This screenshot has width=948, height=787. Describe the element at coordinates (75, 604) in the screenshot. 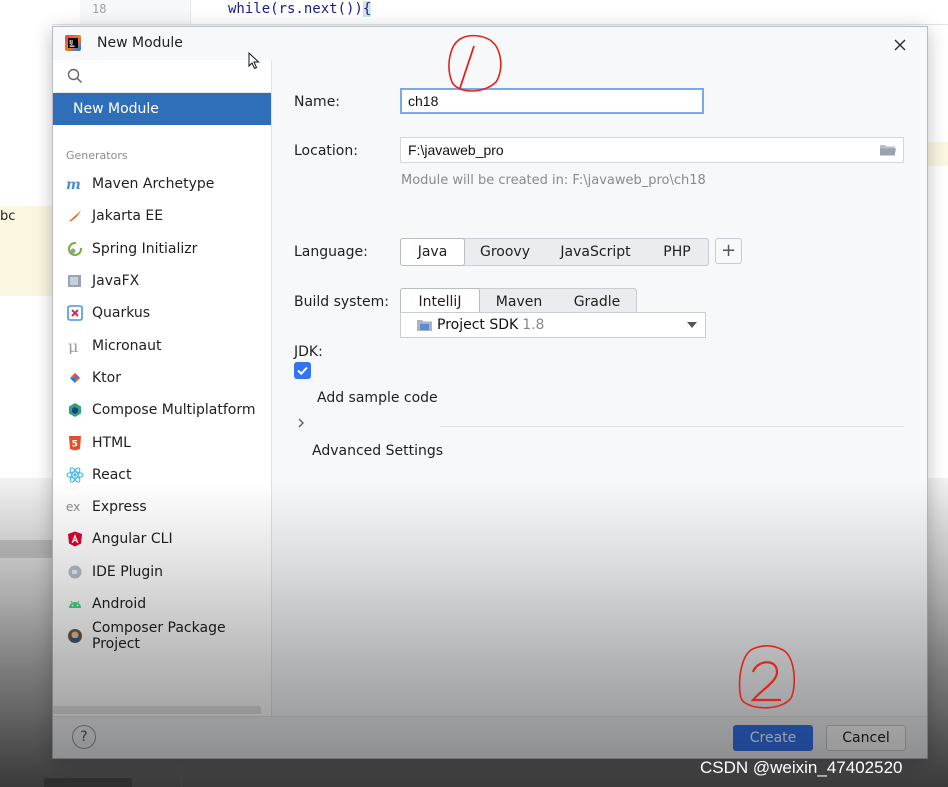

I see `android-icon` at that location.